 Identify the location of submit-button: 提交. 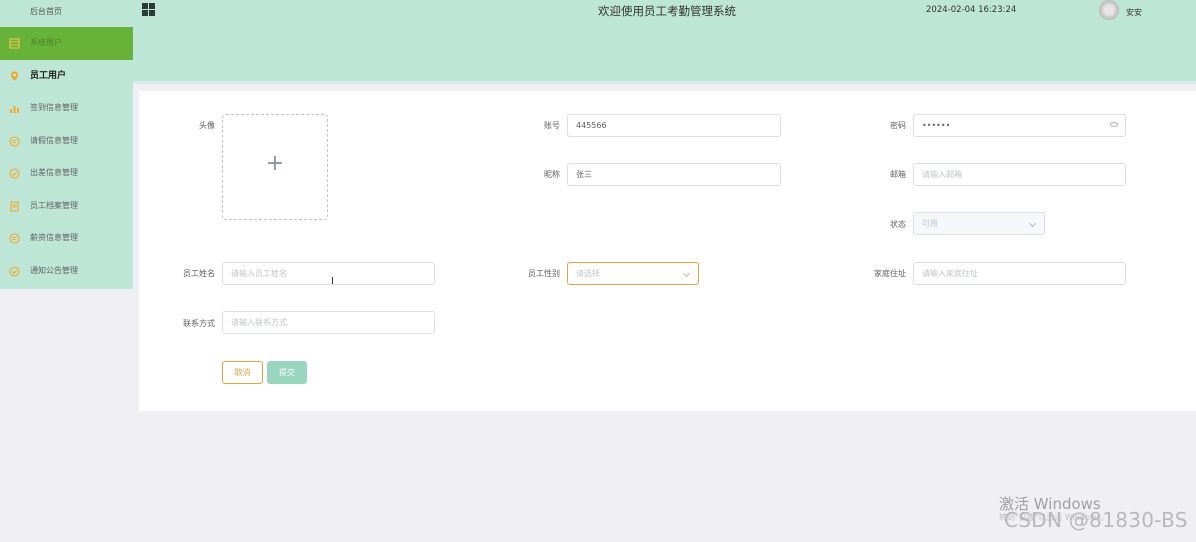
(287, 372).